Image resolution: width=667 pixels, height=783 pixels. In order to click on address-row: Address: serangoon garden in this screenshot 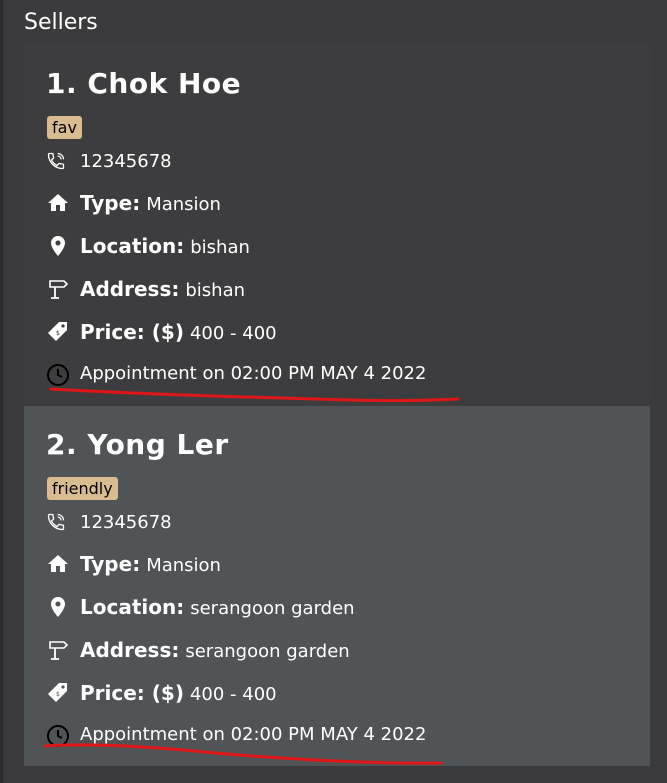, I will do `click(198, 650)`.